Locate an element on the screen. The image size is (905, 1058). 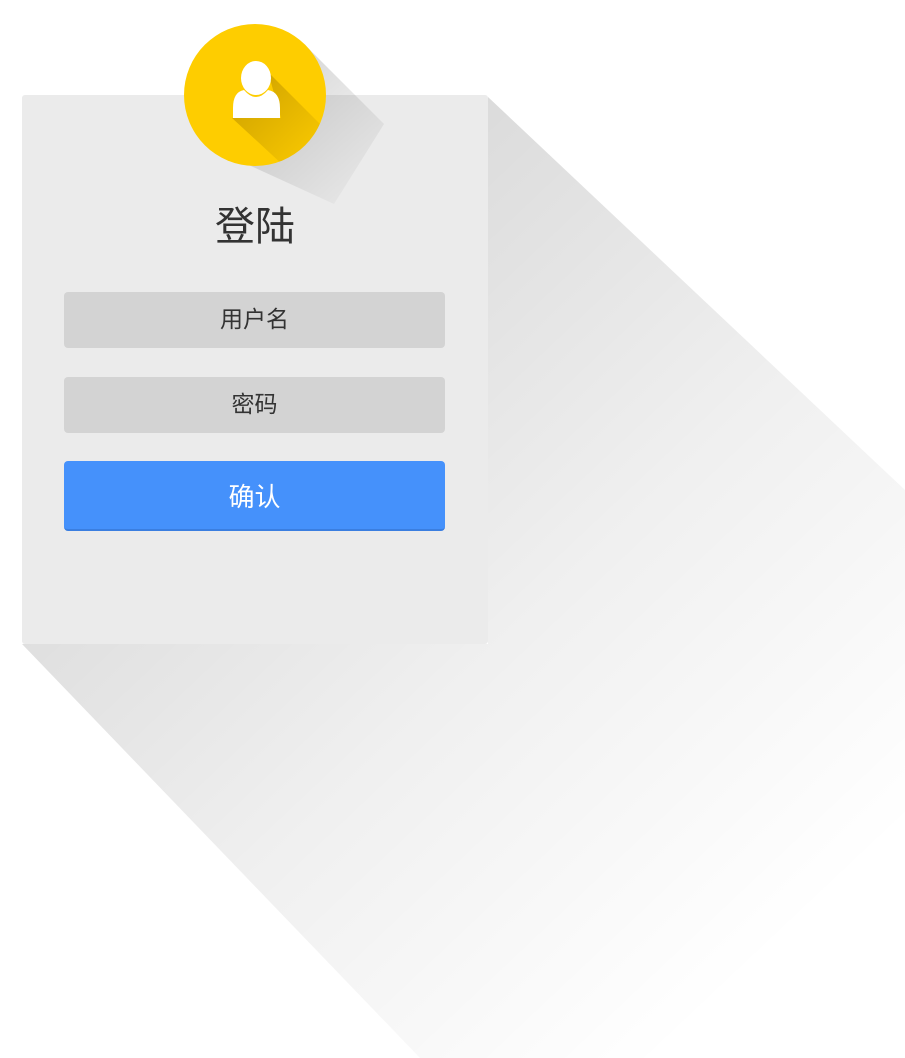
avatar is located at coordinates (284, 114).